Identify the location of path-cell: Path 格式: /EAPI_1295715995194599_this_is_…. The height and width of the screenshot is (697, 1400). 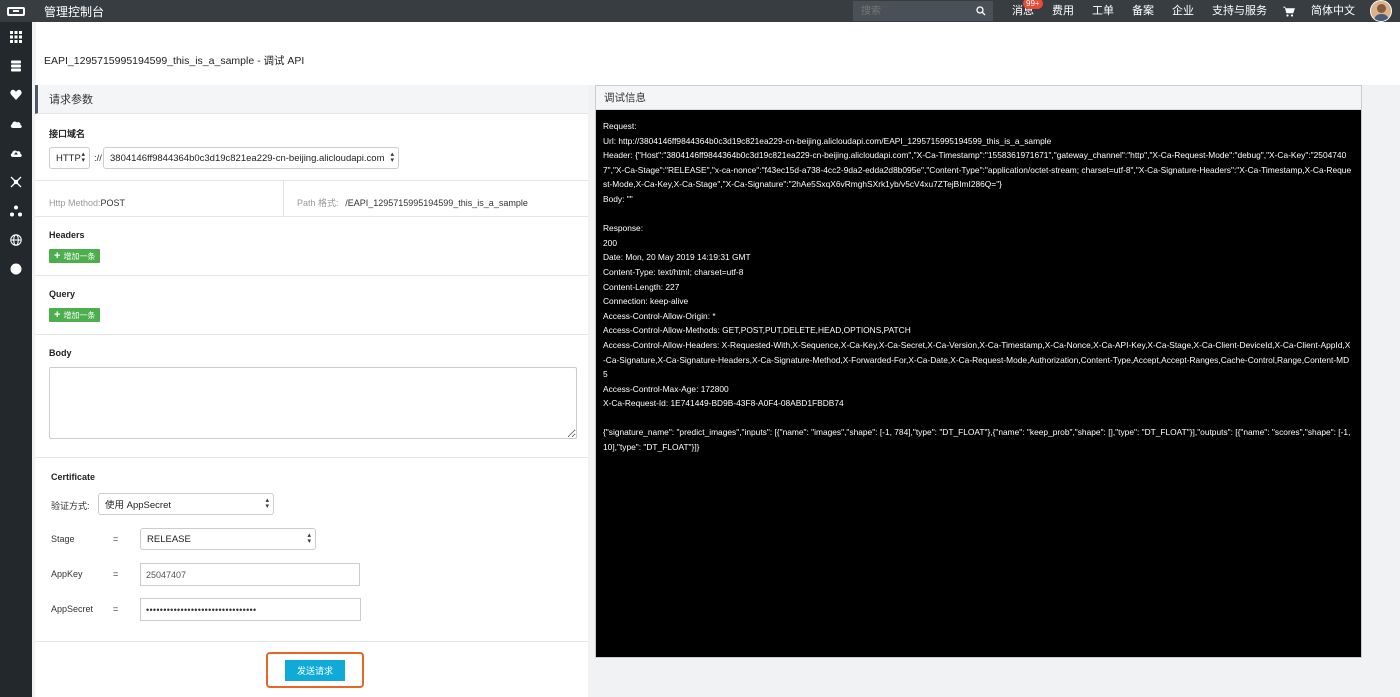
(412, 203).